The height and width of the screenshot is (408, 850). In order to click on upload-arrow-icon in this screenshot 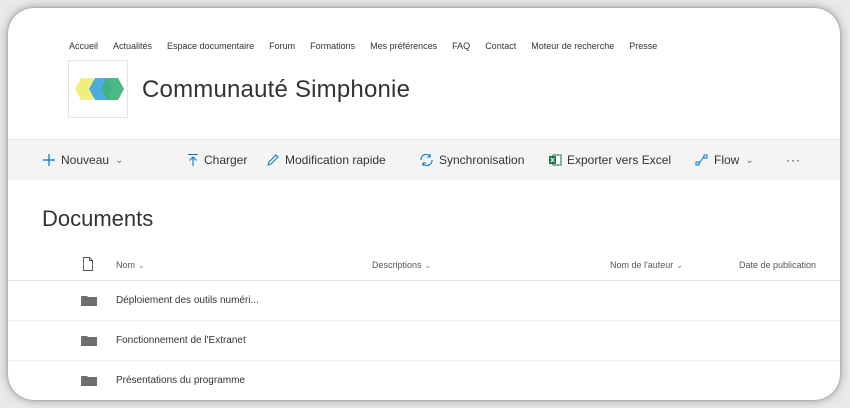, I will do `click(193, 159)`.